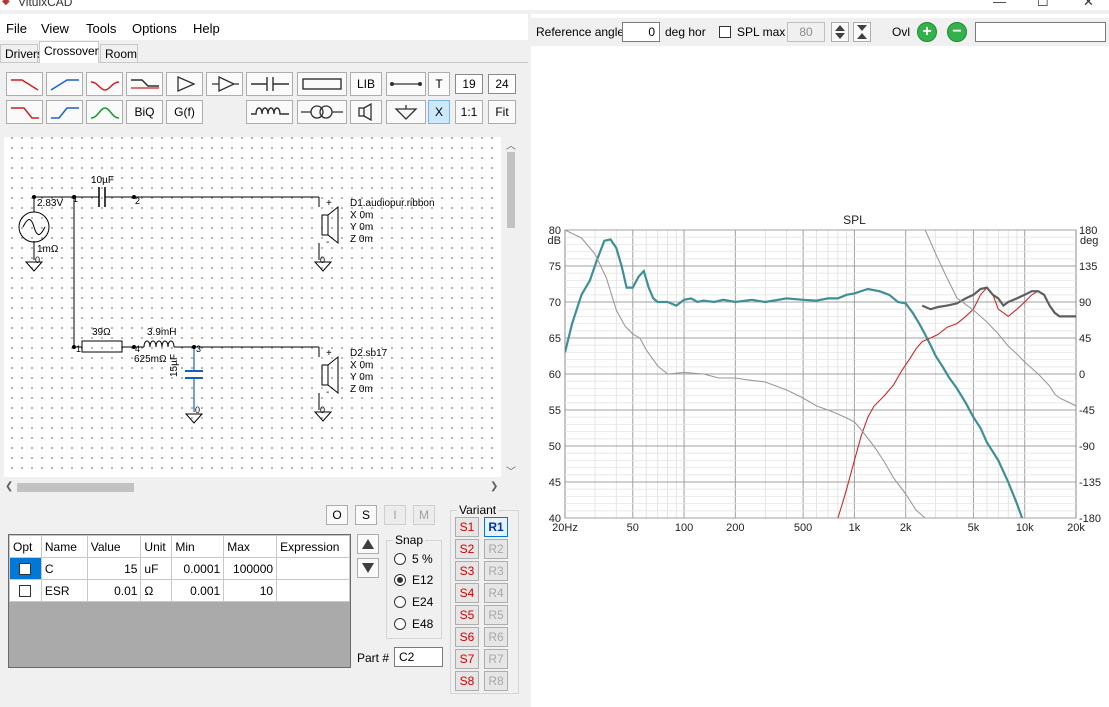  I want to click on s-button: S, so click(366, 515).